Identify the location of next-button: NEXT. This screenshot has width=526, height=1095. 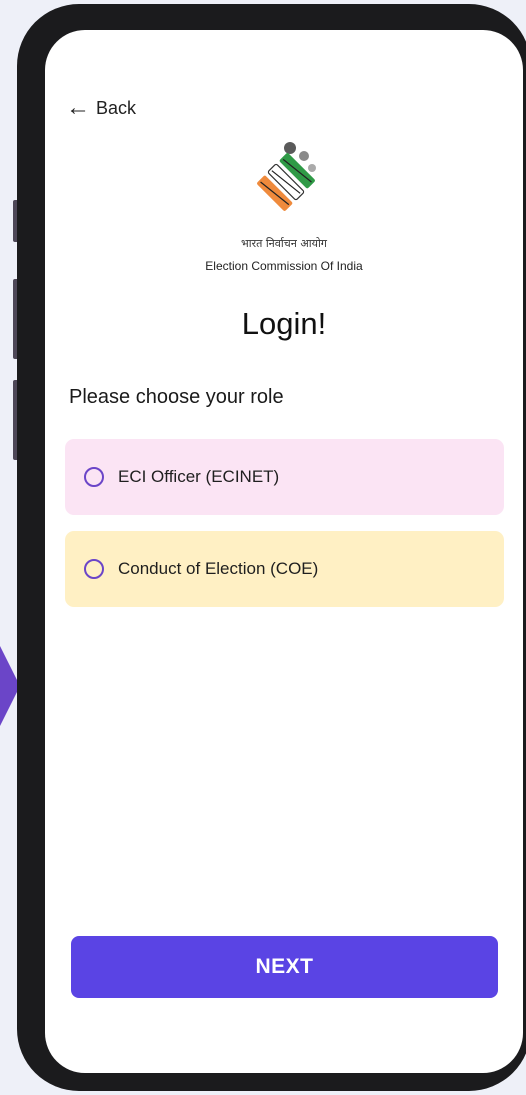
(284, 967).